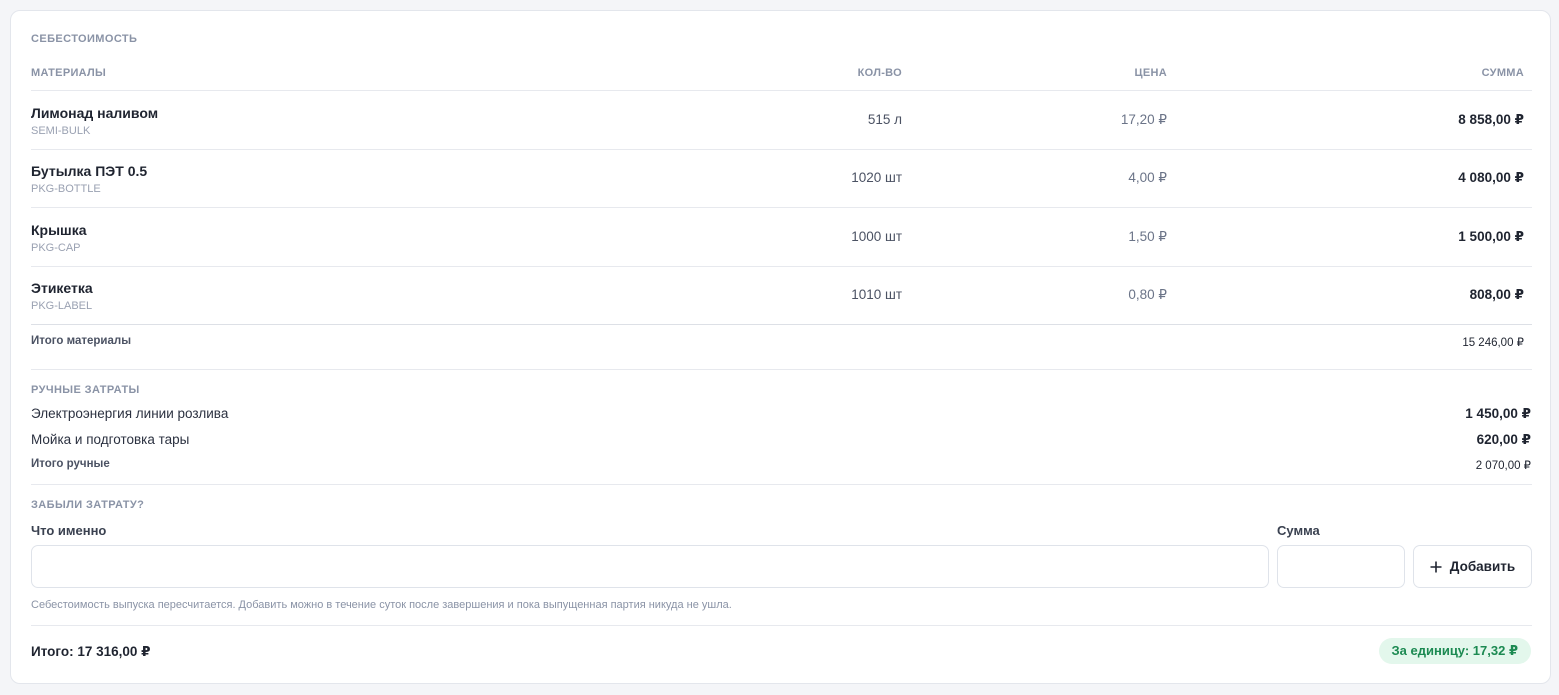 The height and width of the screenshot is (695, 1559). What do you see at coordinates (69, 73) in the screenshot?
I see `column-header-materials: МАТЕРИАЛЫ` at bounding box center [69, 73].